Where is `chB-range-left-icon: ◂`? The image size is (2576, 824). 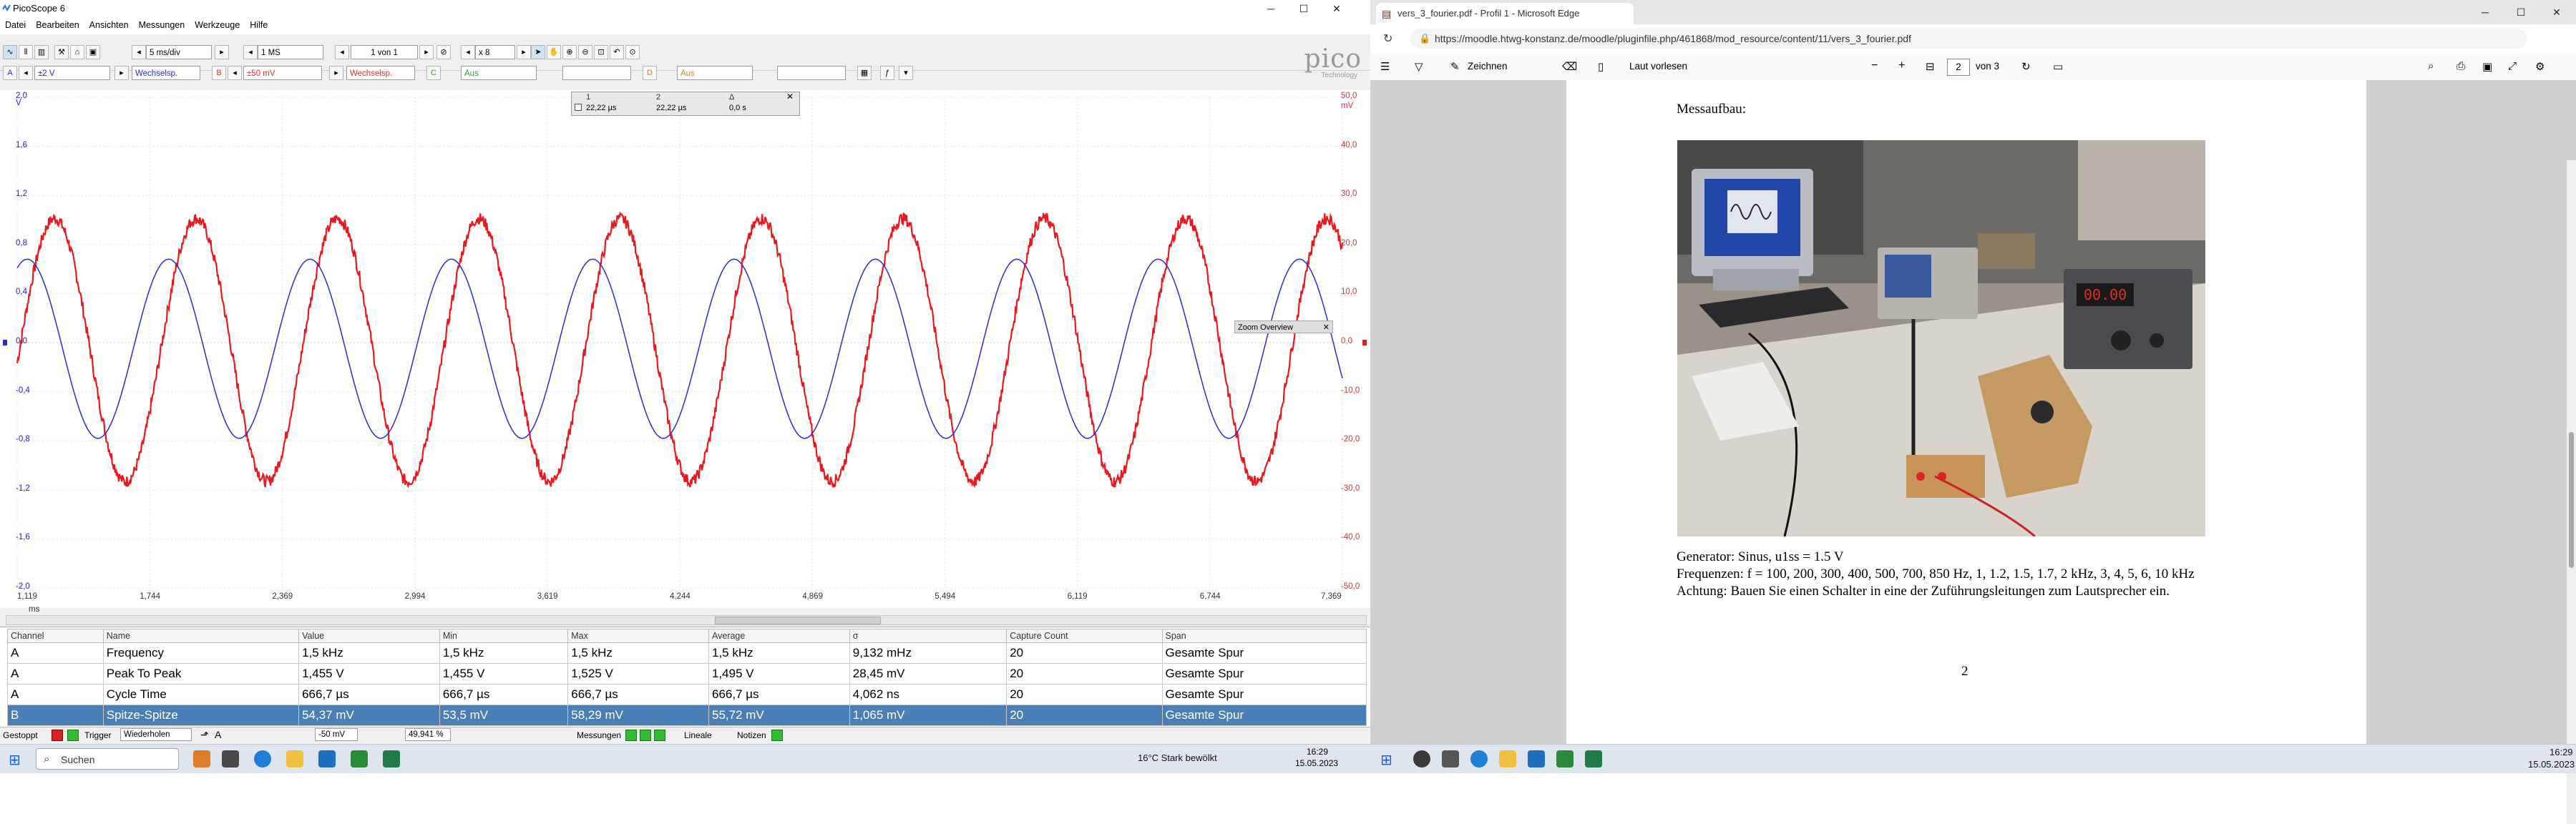
chB-range-left-icon: ◂ is located at coordinates (235, 73).